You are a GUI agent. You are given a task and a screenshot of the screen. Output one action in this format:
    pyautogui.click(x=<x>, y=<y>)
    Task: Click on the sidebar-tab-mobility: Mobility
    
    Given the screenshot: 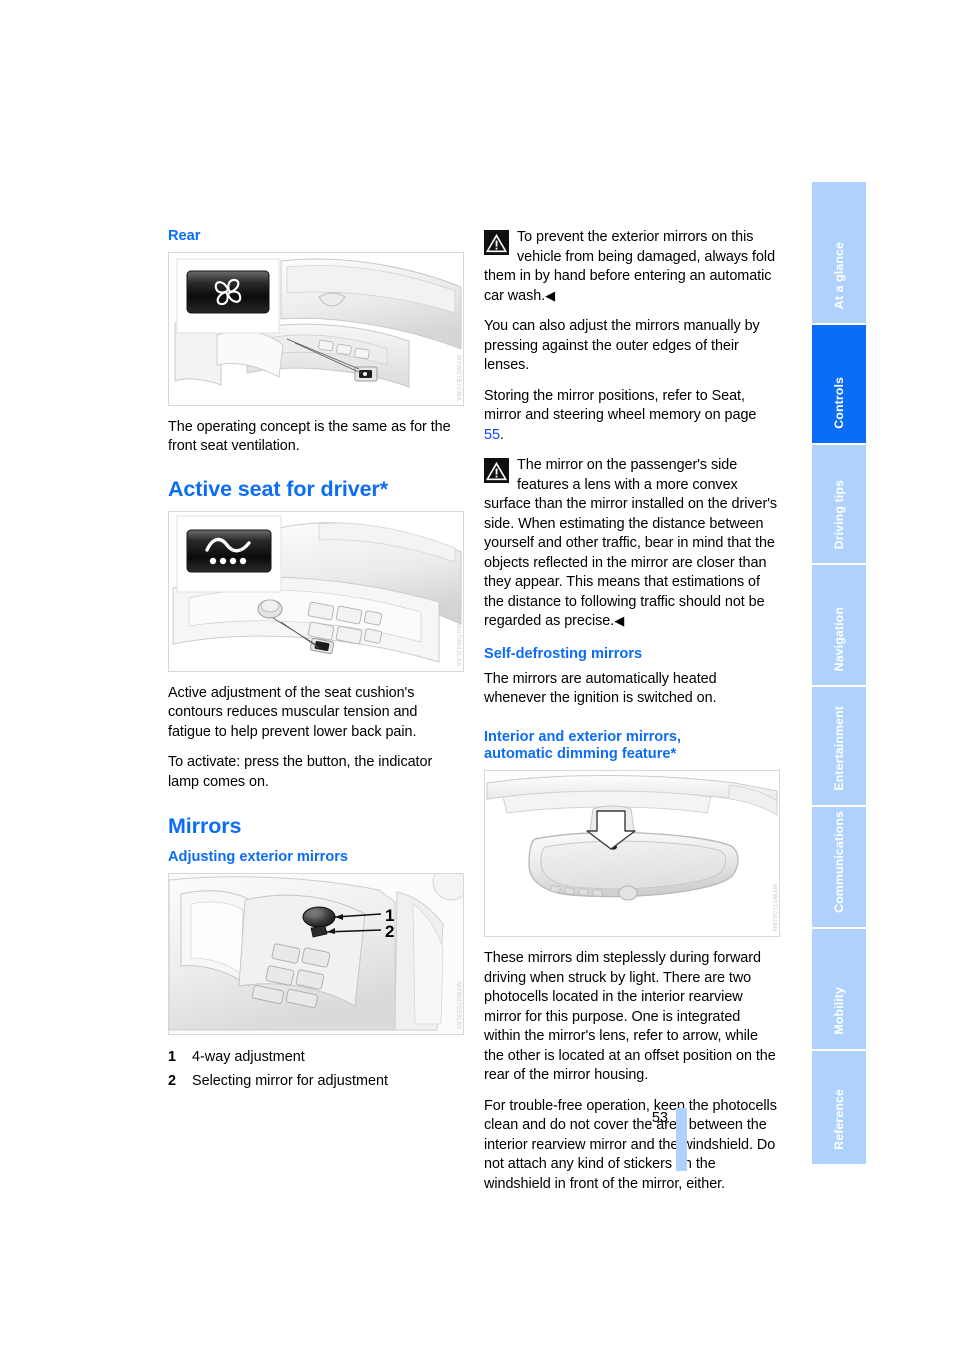 What is the action you would take?
    pyautogui.click(x=839, y=990)
    